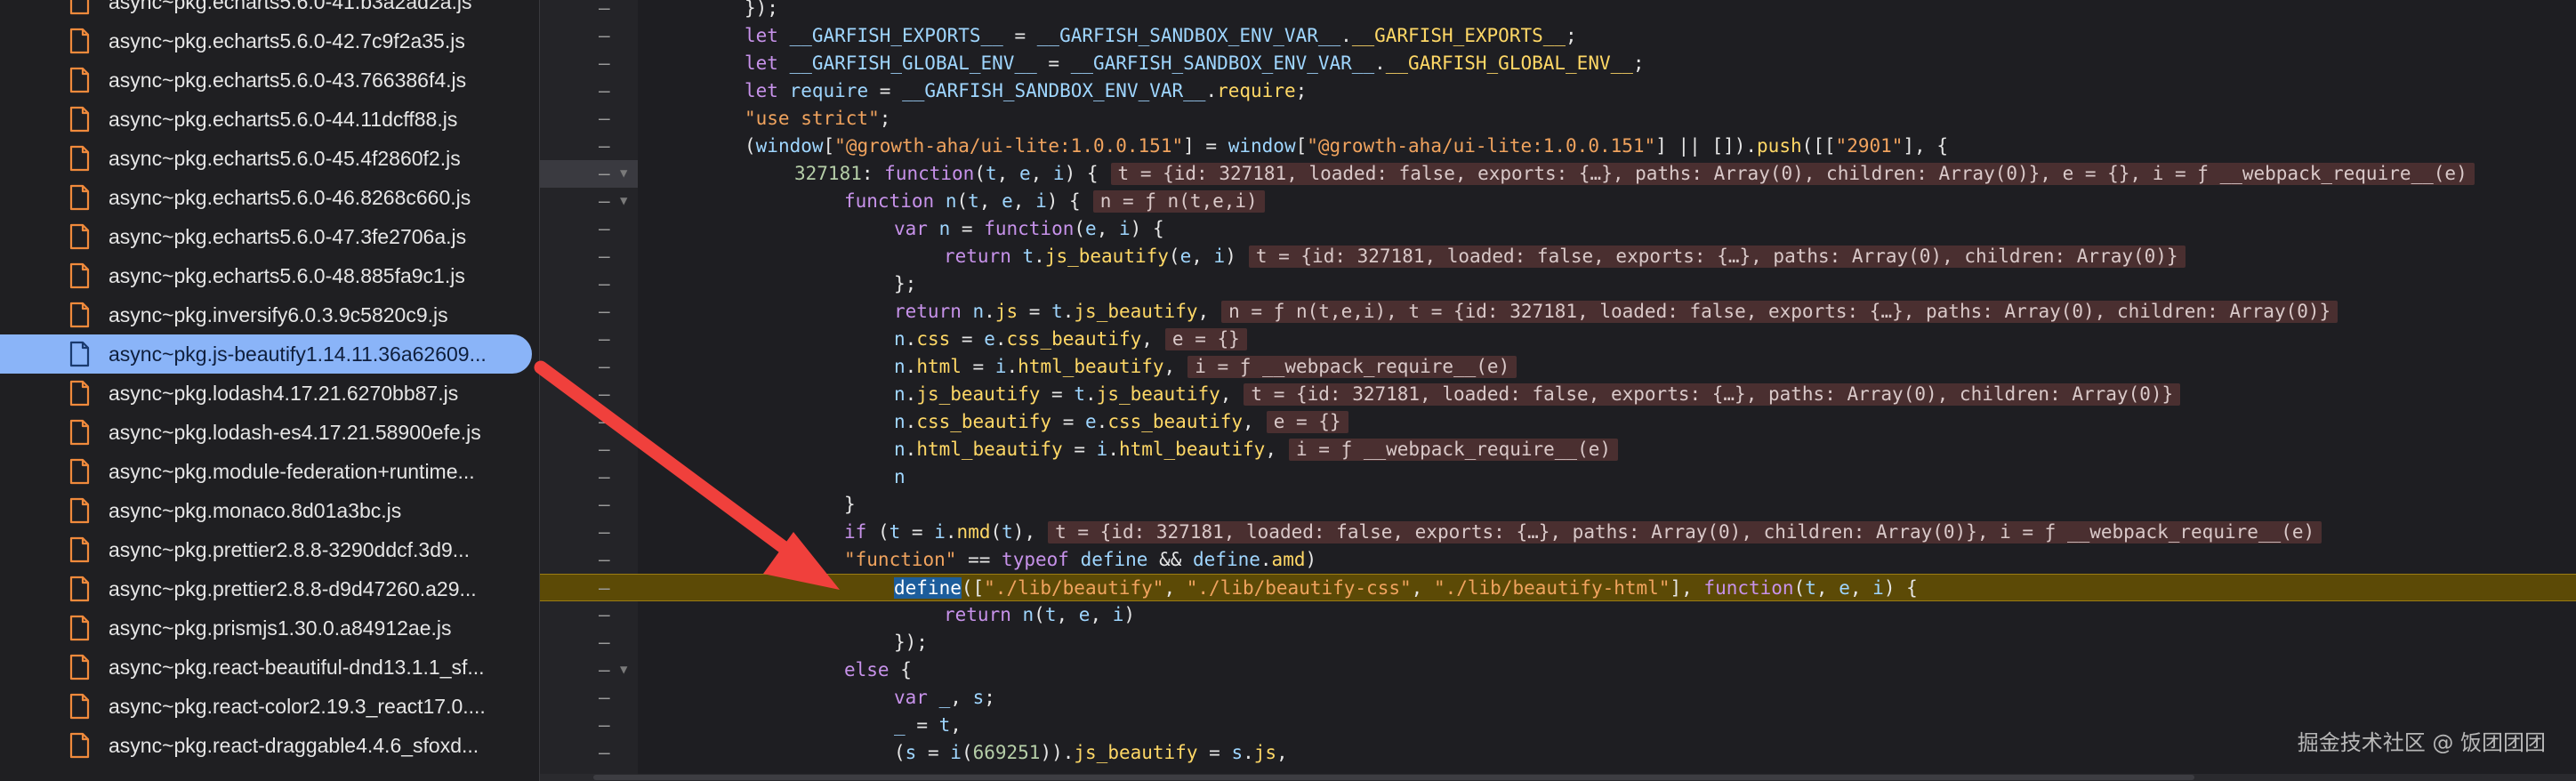 Image resolution: width=2576 pixels, height=781 pixels. I want to click on code-line: – ▼ else {, so click(1558, 670).